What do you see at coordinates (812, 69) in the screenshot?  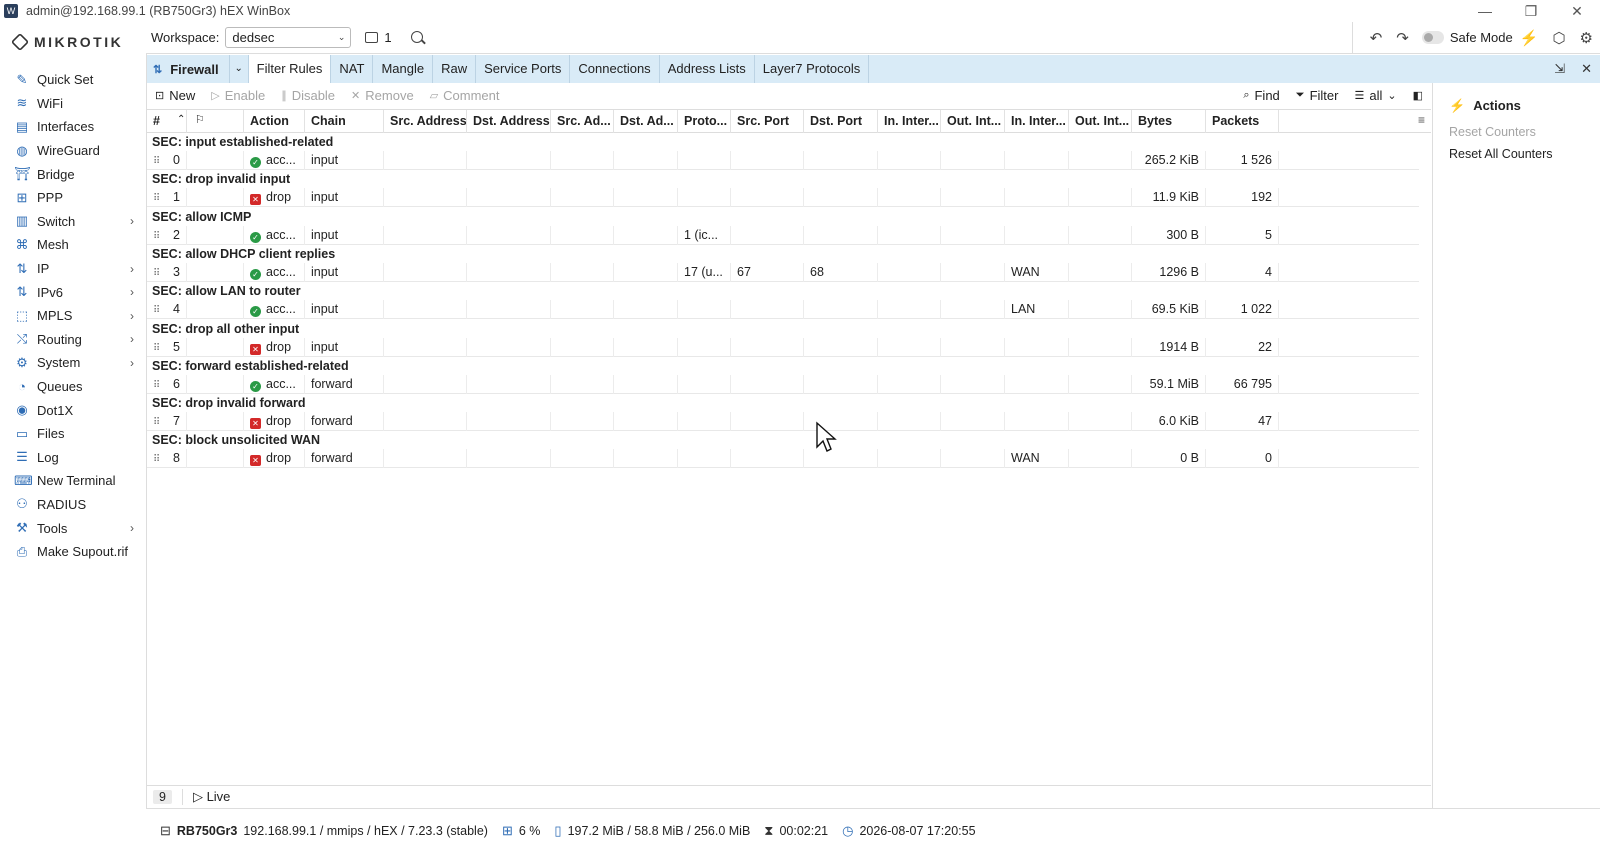 I see `tab-layer7-protocols: Layer7 Protocols` at bounding box center [812, 69].